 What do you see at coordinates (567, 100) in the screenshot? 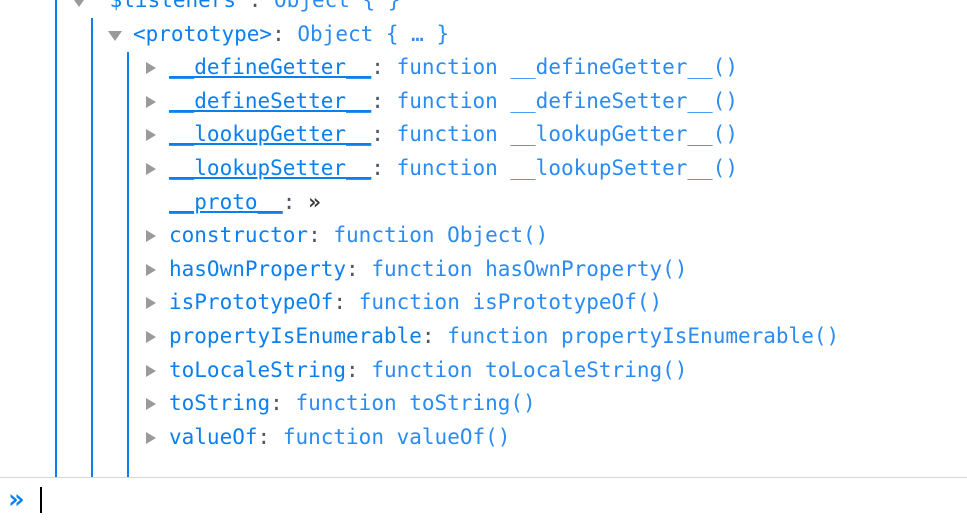
I see `property-value: function __defineSetter__()` at bounding box center [567, 100].